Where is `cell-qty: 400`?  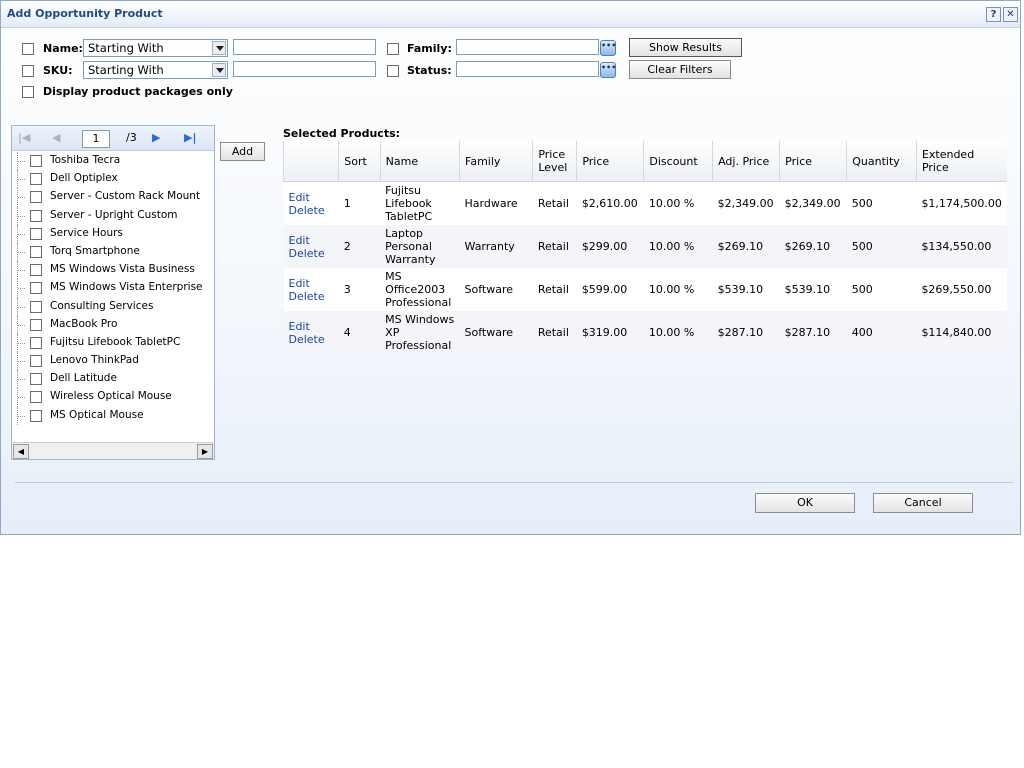
cell-qty: 400 is located at coordinates (881, 332).